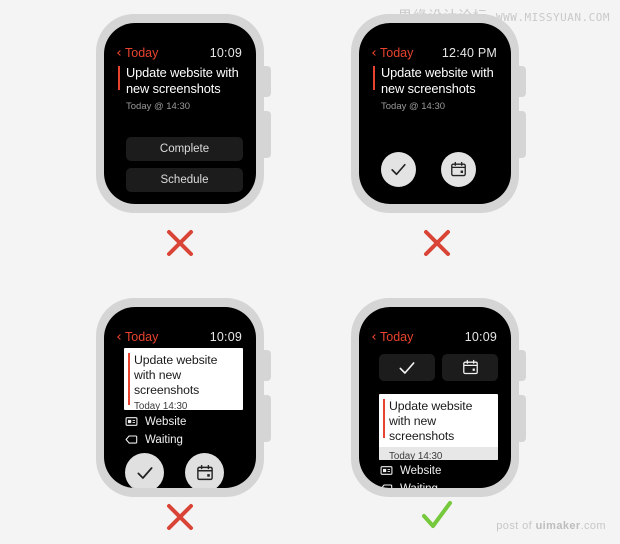 The height and width of the screenshot is (544, 620). I want to click on schedule-button-label: Schedule, so click(184, 180).